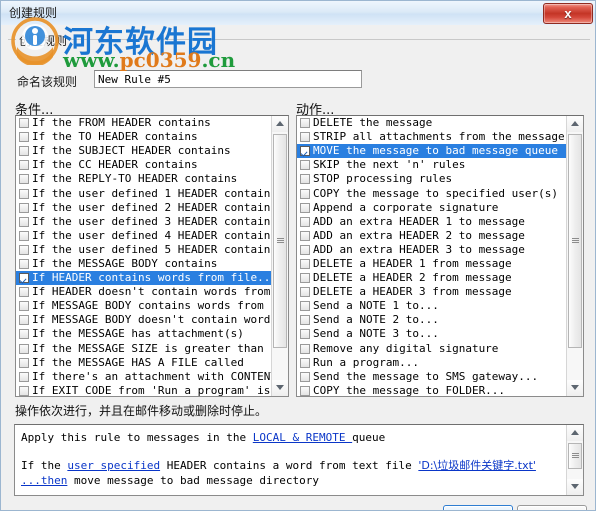 The image size is (596, 511). Describe the element at coordinates (431, 292) in the screenshot. I see `list-item: DELETE a HEADER 3 from message` at that location.